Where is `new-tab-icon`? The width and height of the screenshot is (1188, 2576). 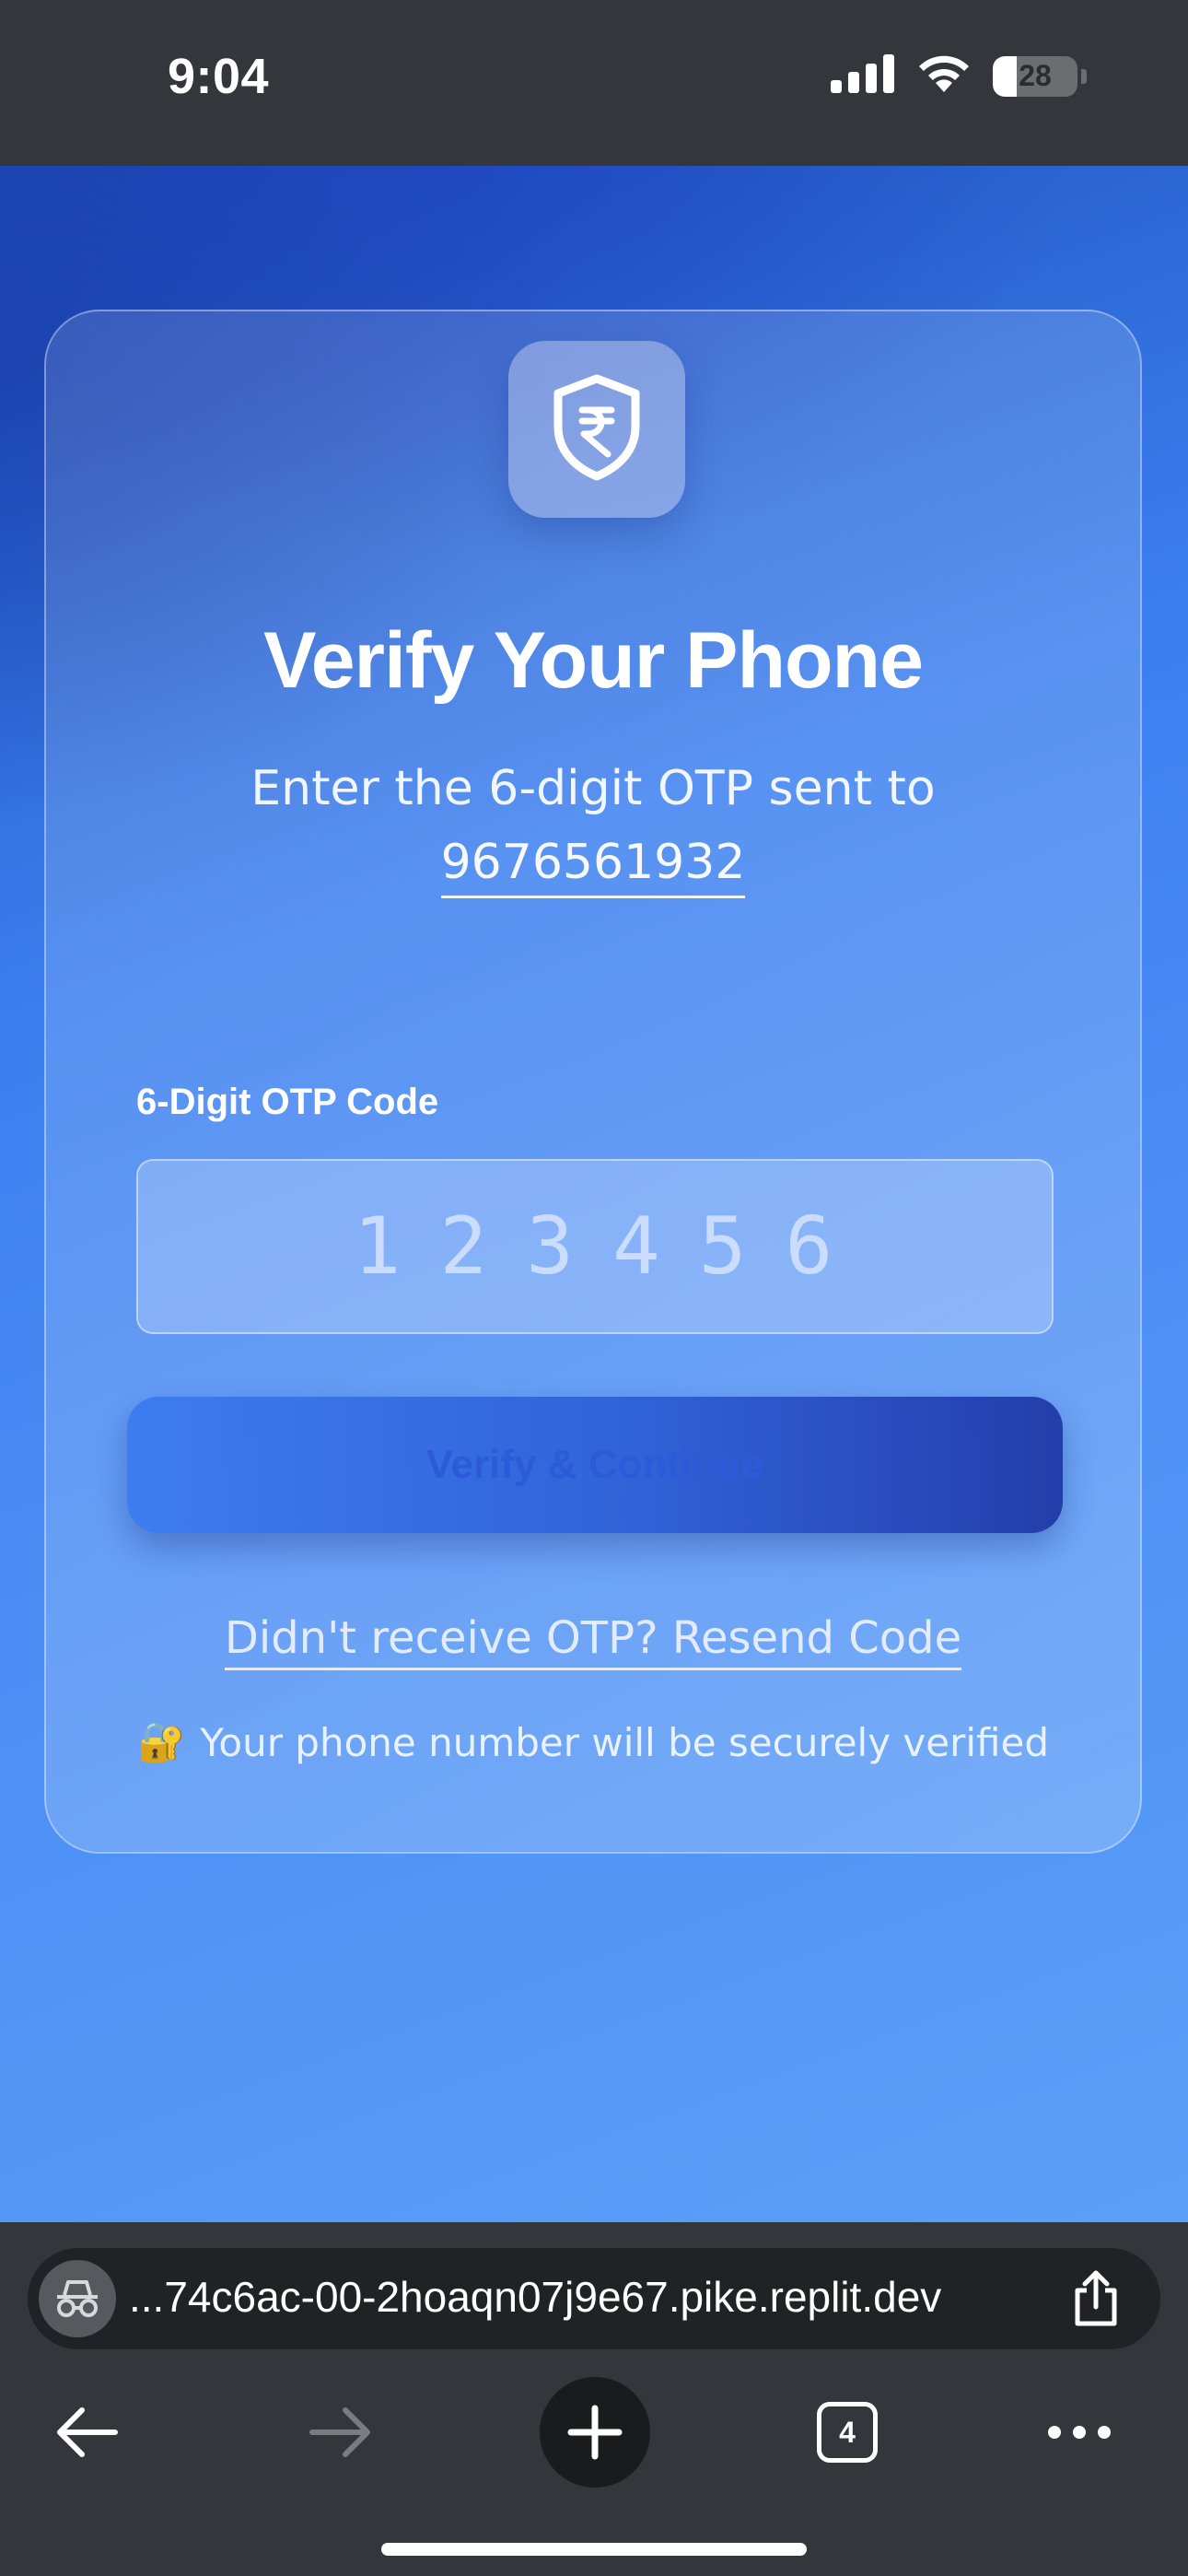
new-tab-icon is located at coordinates (595, 2432).